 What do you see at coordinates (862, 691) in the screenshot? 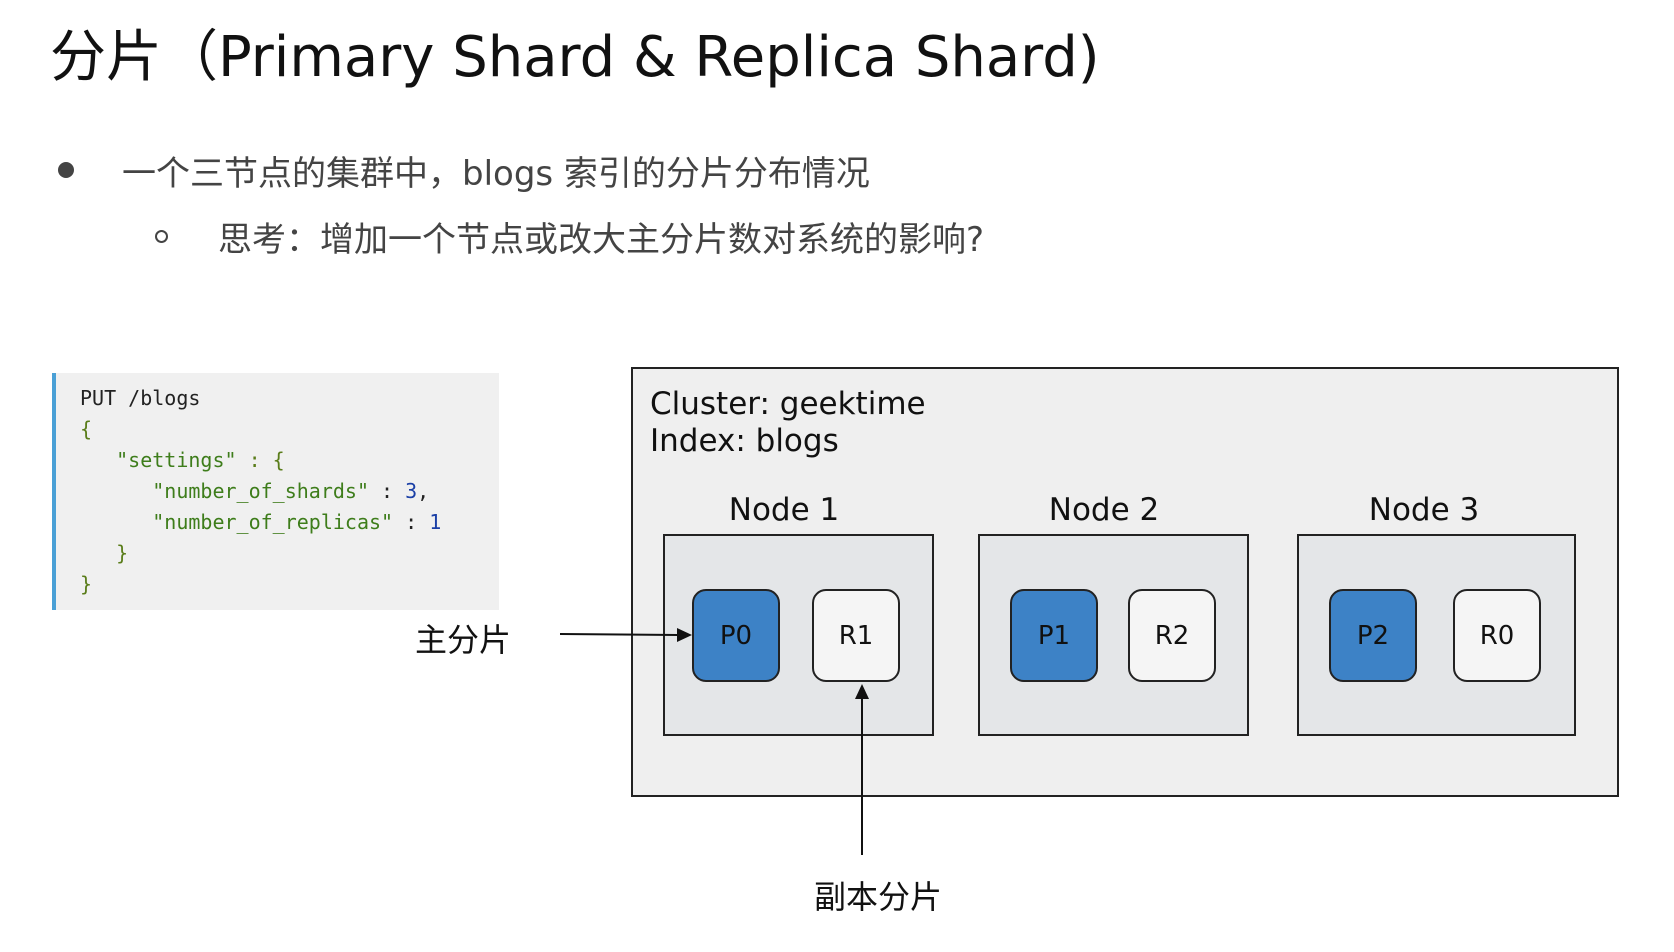
I see `replica-arrow-head-icon` at bounding box center [862, 691].